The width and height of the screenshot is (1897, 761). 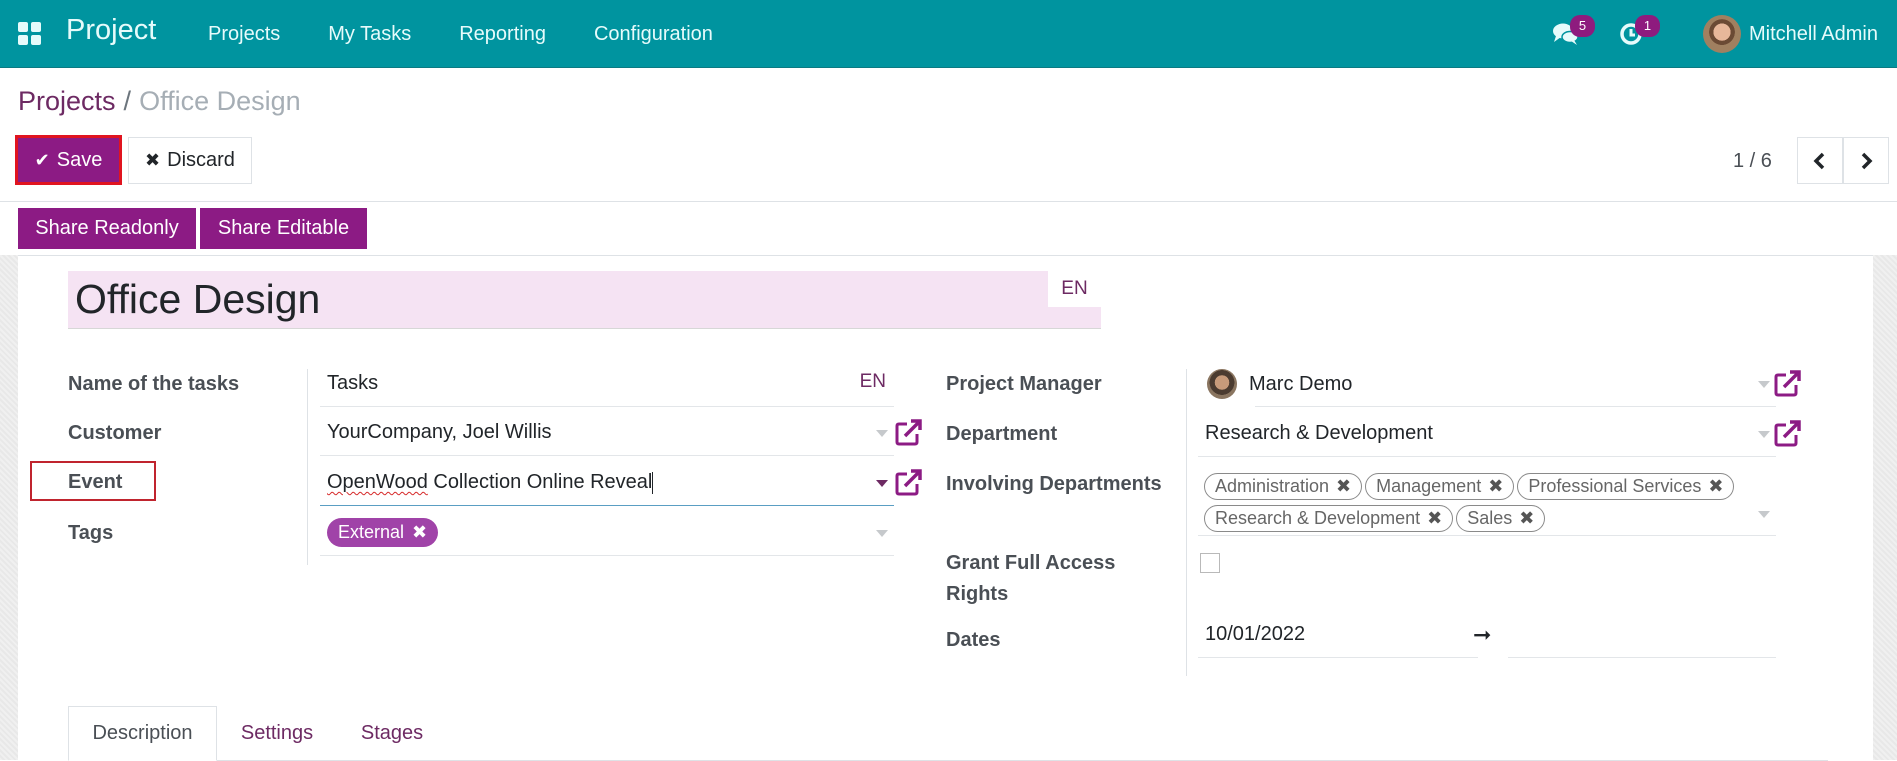 I want to click on department-tag: Administration ✖, so click(x=1283, y=486).